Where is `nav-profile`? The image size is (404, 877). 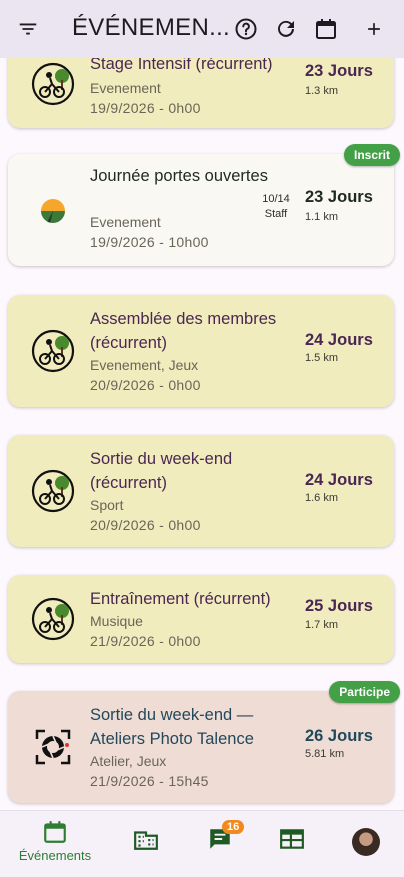
nav-profile is located at coordinates (366, 844).